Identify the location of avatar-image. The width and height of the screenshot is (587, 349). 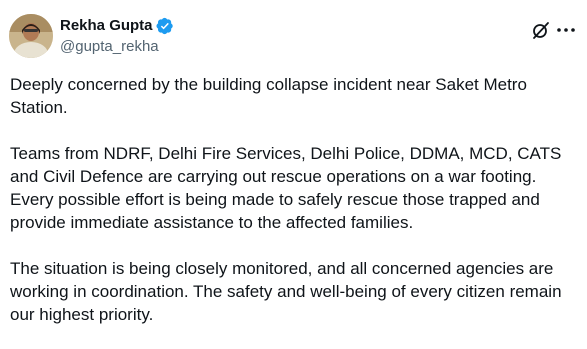
(31, 36).